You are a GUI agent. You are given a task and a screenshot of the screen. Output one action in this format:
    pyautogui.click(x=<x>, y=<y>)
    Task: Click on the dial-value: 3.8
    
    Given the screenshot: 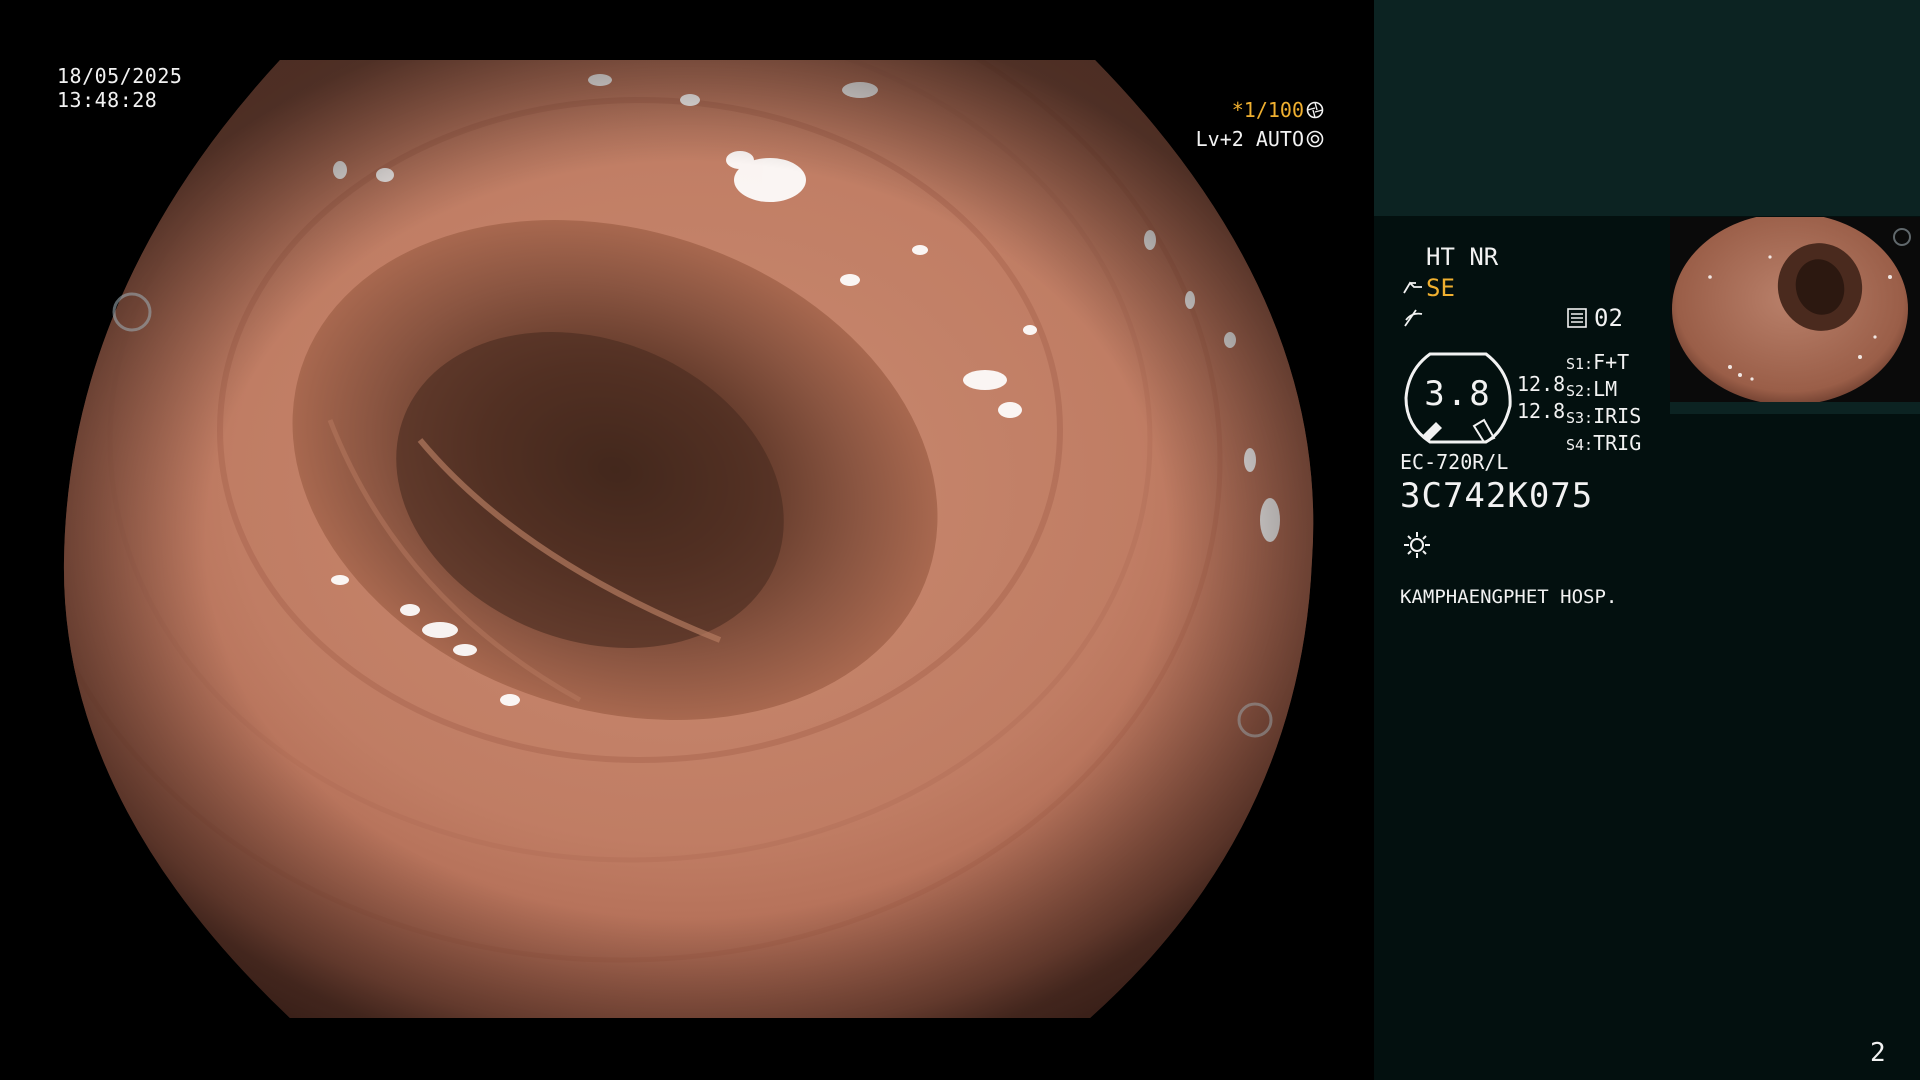 What is the action you would take?
    pyautogui.click(x=1458, y=394)
    